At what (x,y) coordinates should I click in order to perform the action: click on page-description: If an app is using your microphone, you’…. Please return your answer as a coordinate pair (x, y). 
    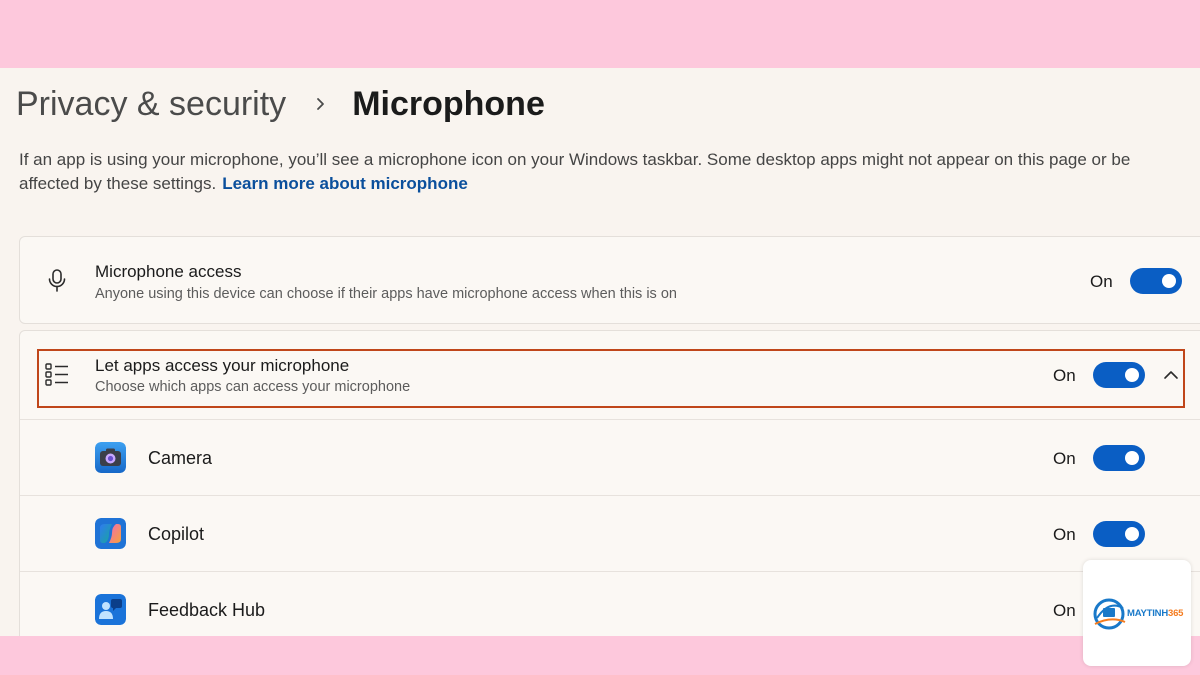
    Looking at the image, I should click on (606, 172).